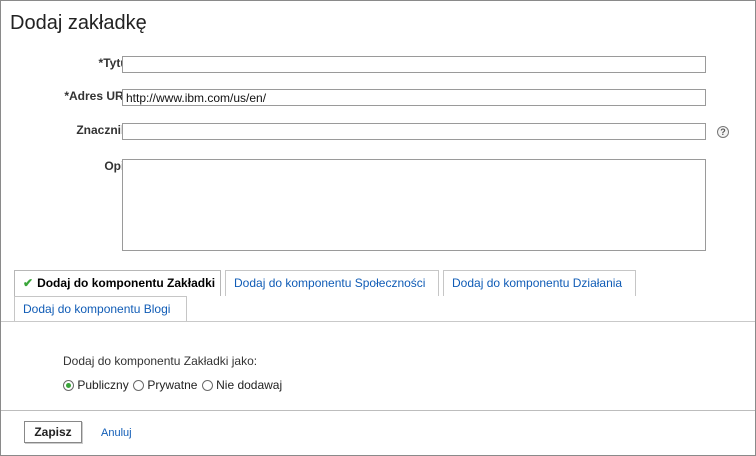 This screenshot has width=756, height=456. I want to click on tab-blogs: Dodaj do komponentu Blogi, so click(100, 309).